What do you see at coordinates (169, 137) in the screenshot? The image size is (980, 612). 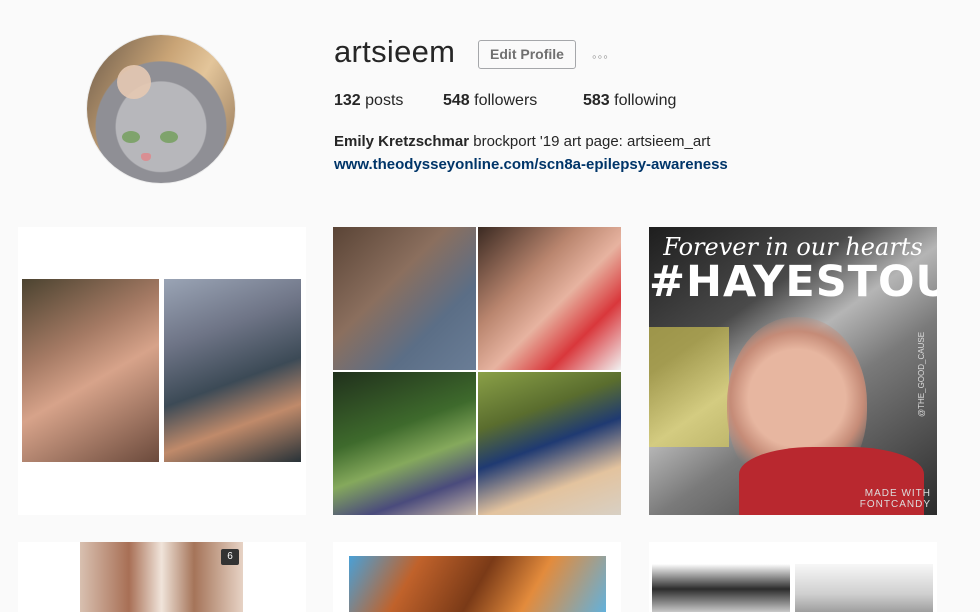 I see `avatar-eye-right` at bounding box center [169, 137].